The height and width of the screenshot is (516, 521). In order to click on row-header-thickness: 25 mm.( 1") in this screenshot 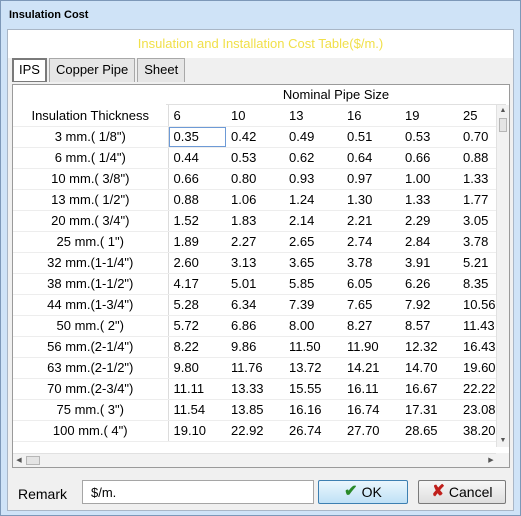, I will do `click(91, 242)`.